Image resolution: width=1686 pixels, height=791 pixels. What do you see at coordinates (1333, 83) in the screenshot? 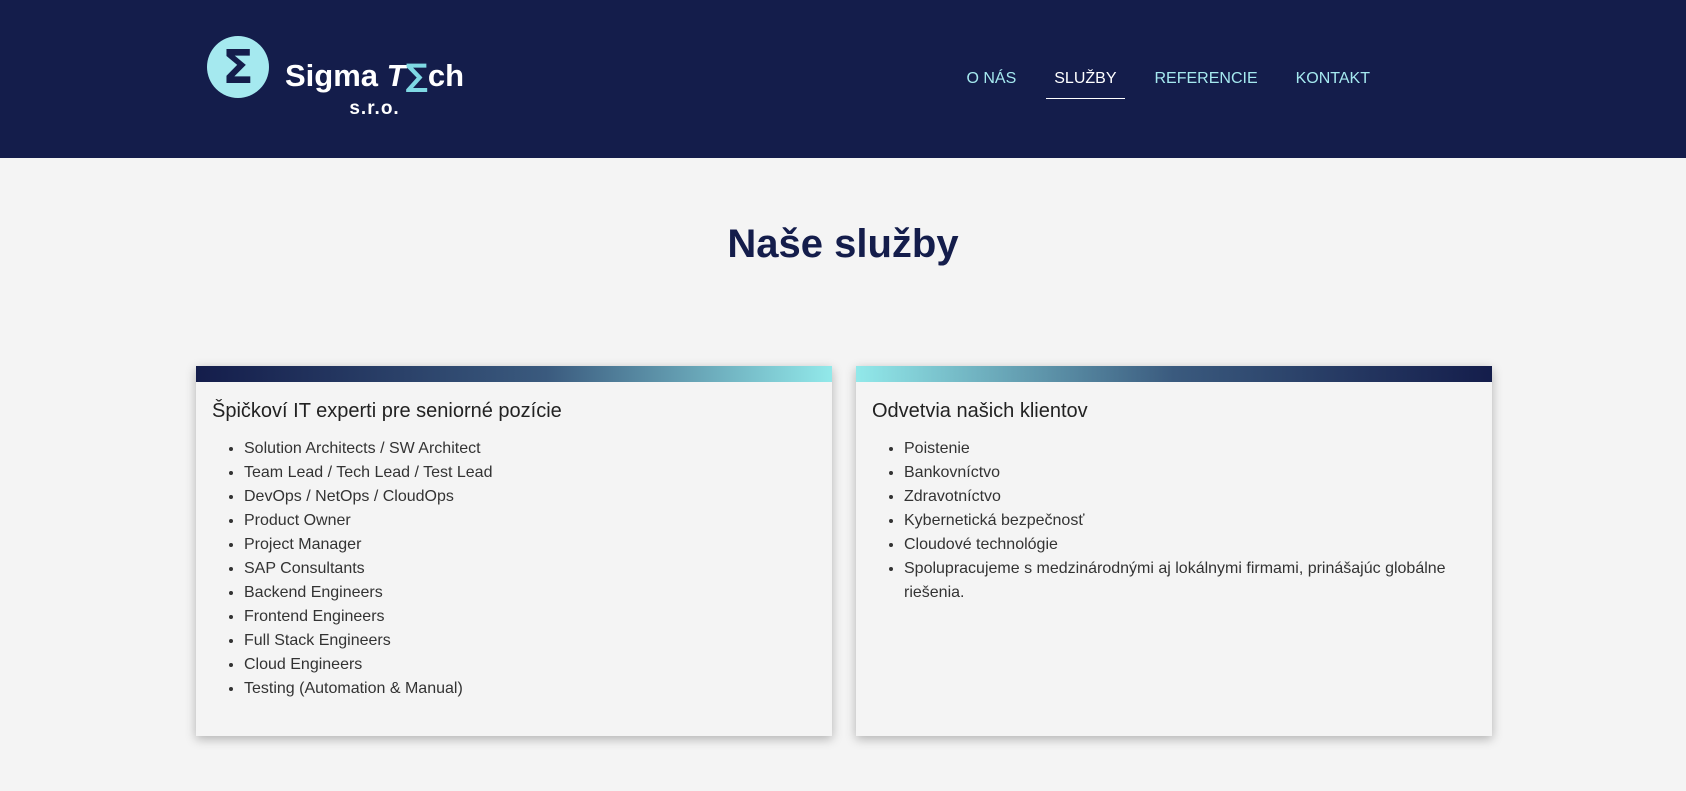
I see `nav-item-kontakt: KONTAKT` at bounding box center [1333, 83].